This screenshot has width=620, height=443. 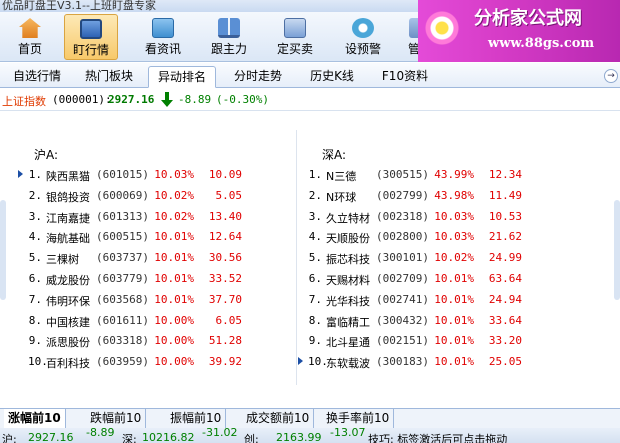 I want to click on sh-table-row: 5. 三棵树 (603737) 10.01% 30.56, so click(x=143, y=258).